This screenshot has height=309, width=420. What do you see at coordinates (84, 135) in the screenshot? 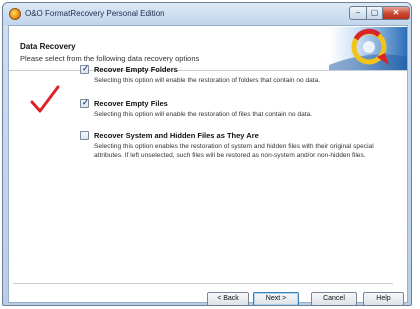
I see `recover-system-hidden-checkbox` at bounding box center [84, 135].